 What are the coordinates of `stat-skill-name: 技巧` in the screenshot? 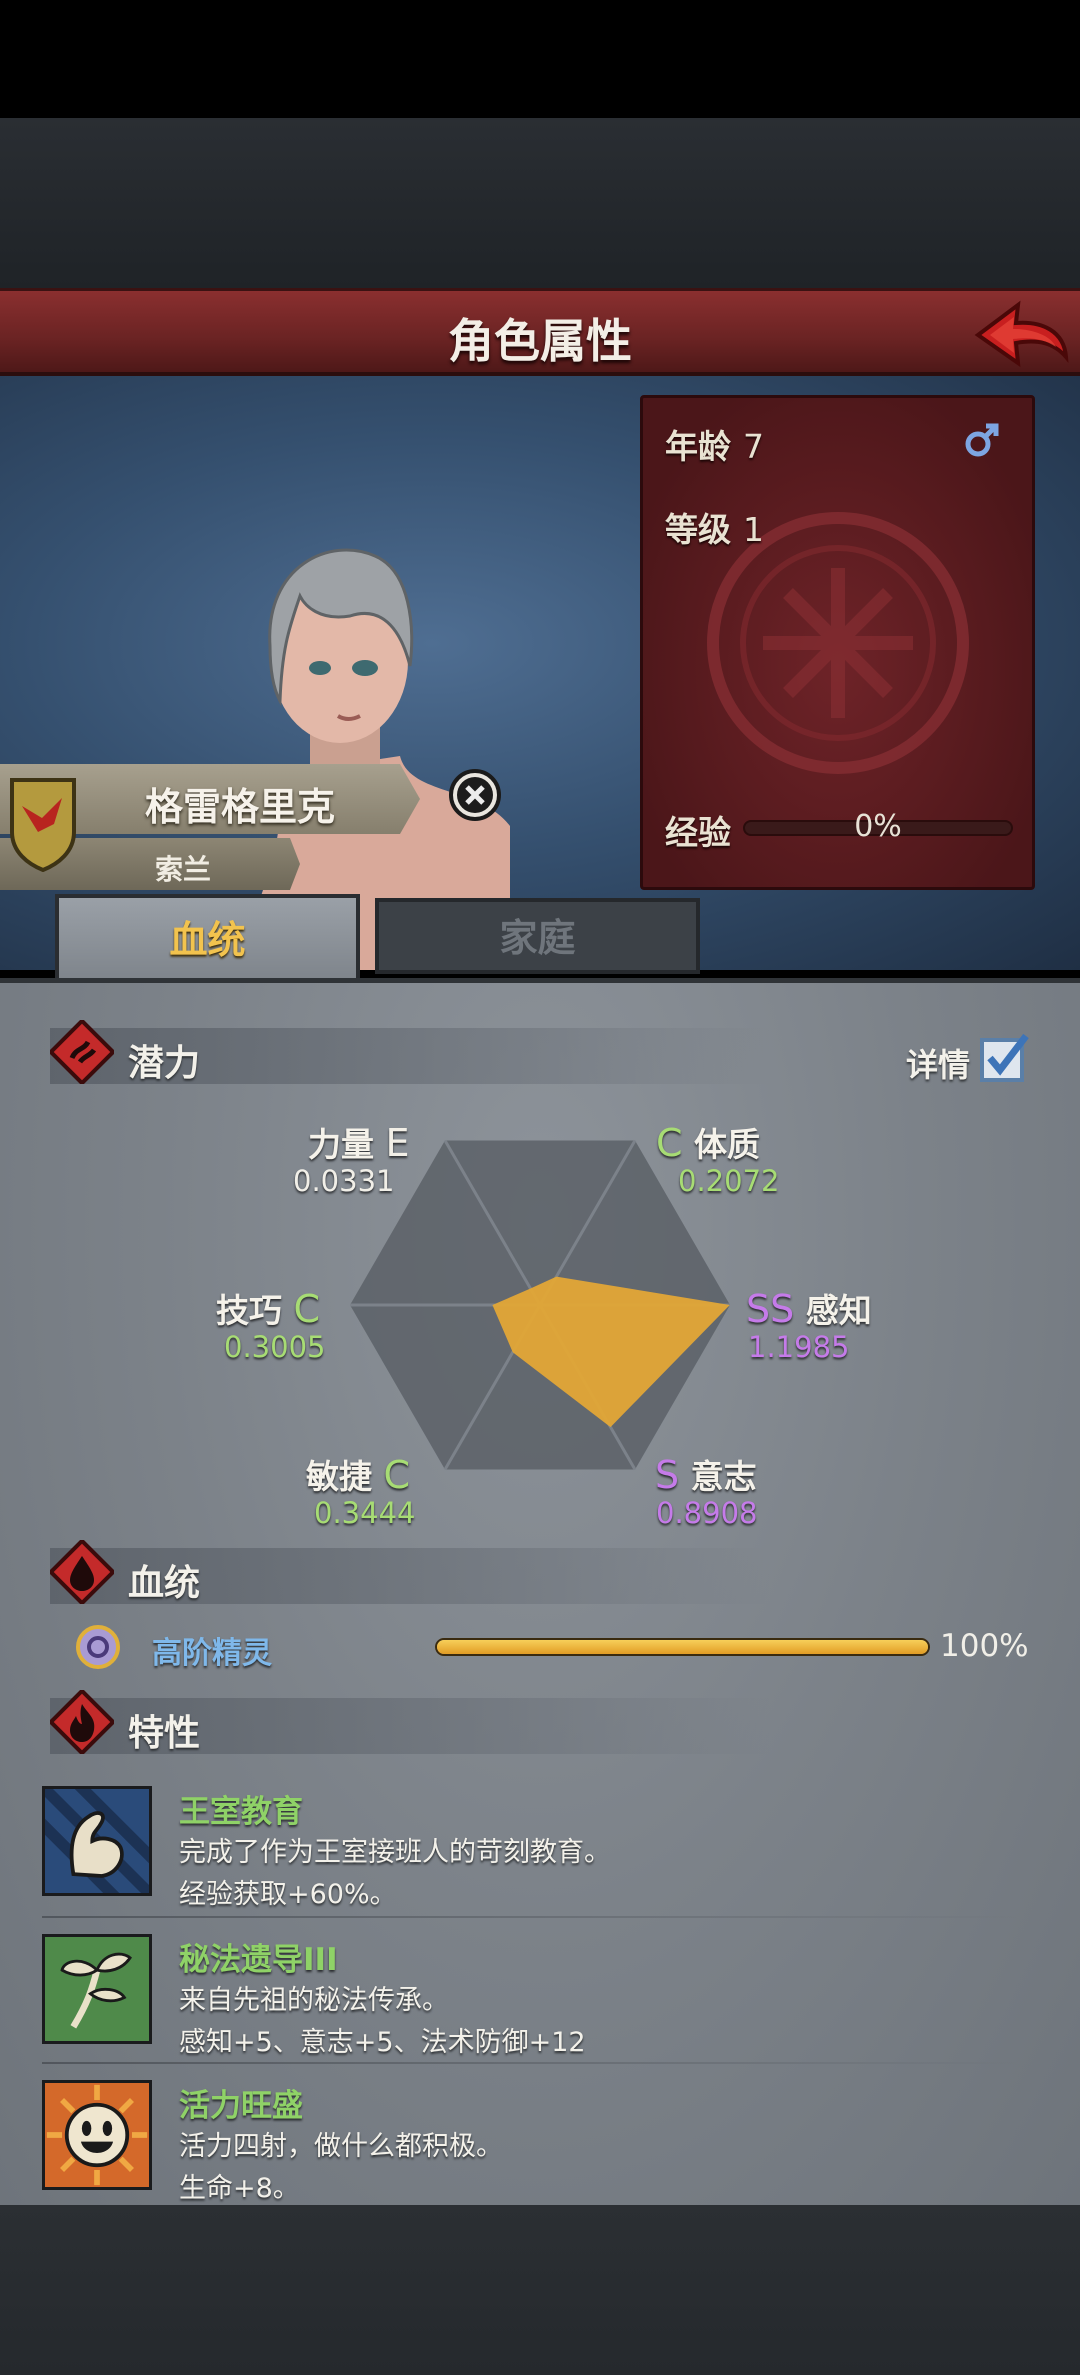 It's located at (249, 1310).